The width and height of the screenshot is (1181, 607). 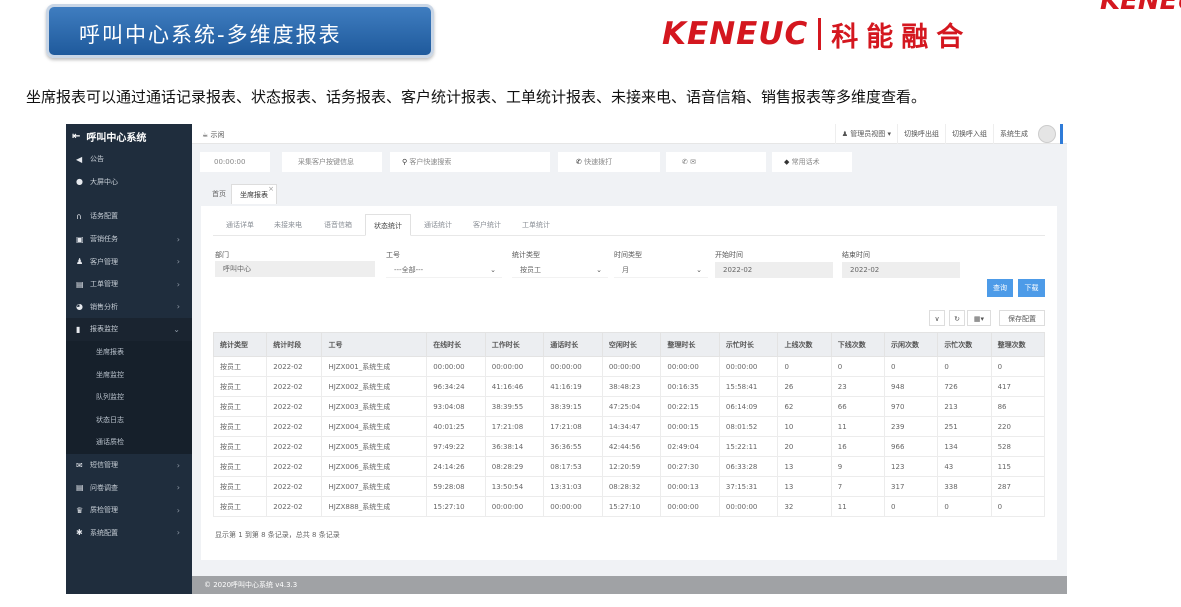 What do you see at coordinates (288, 225) in the screenshot?
I see `subtab-missed-calls: 未接来电` at bounding box center [288, 225].